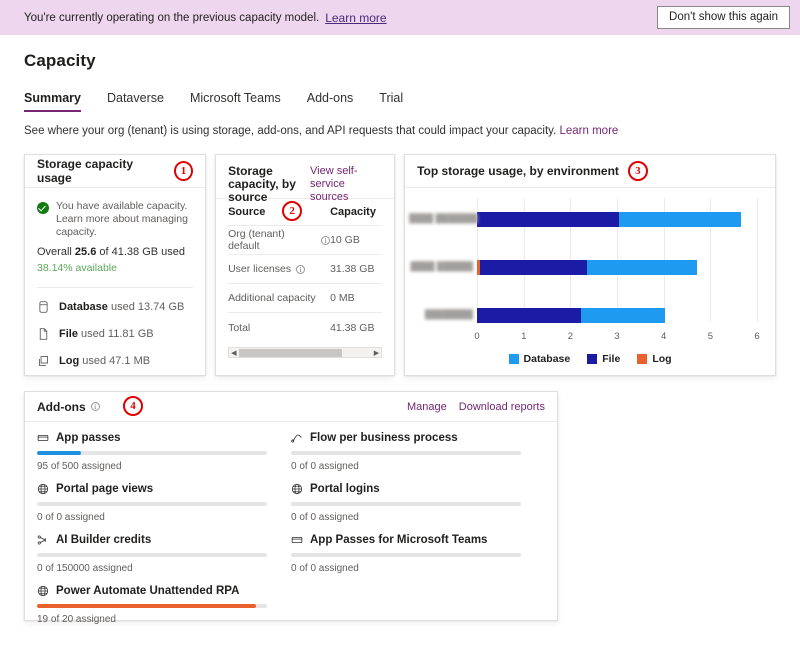 The width and height of the screenshot is (800, 658). What do you see at coordinates (85, 171) in the screenshot?
I see `storage-capacity-usage-title: Storage capacity usage` at bounding box center [85, 171].